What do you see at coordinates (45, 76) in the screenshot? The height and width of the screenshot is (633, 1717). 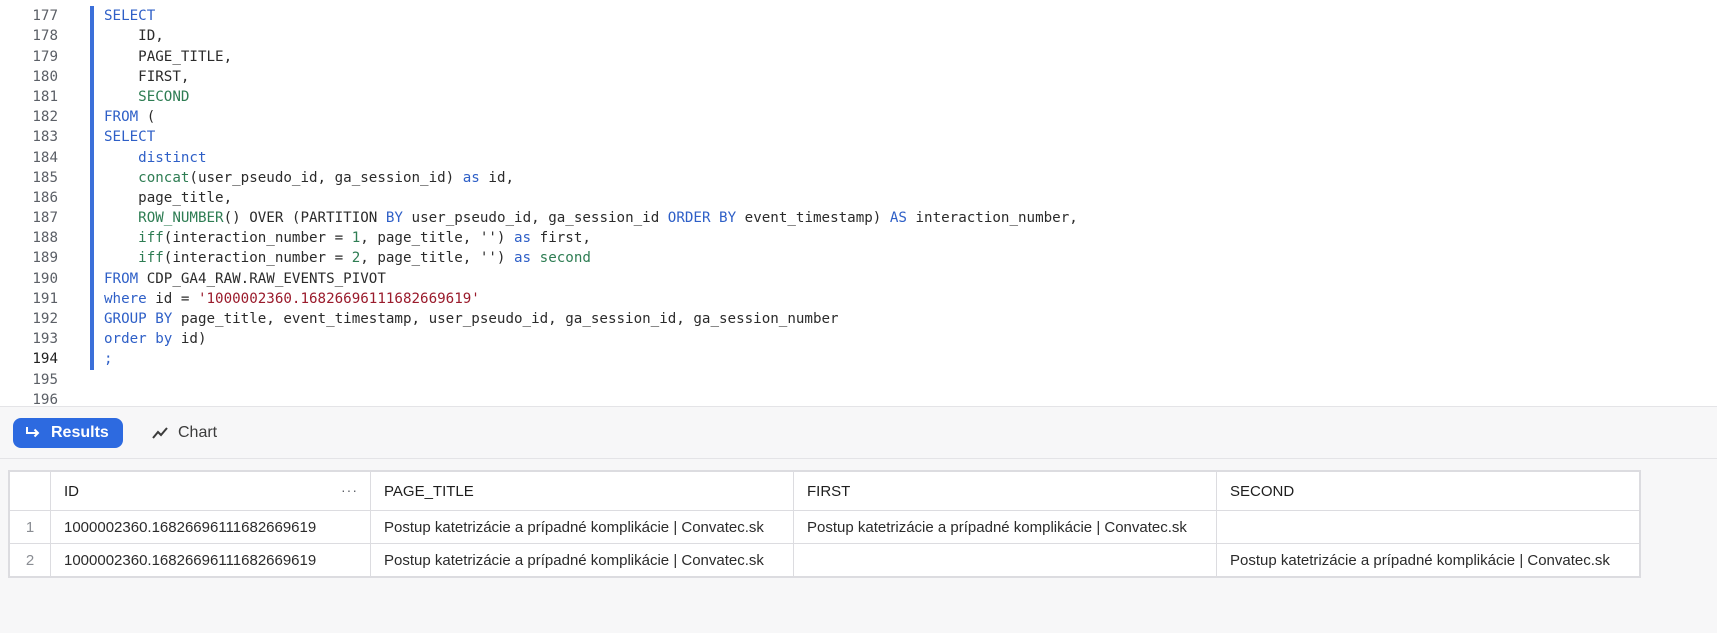 I see `line-number: 180` at bounding box center [45, 76].